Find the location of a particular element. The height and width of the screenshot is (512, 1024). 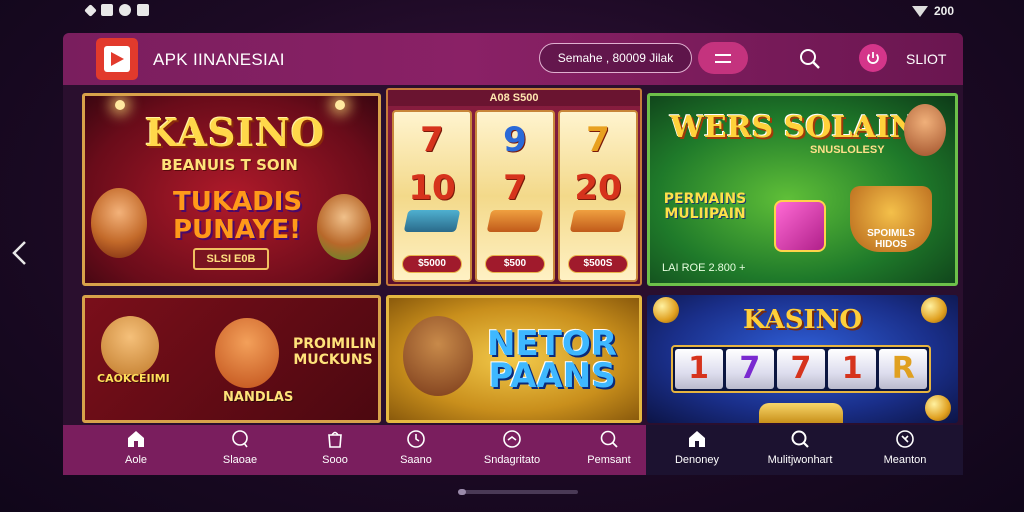

game-tile-netor: NETOR PAANS is located at coordinates (514, 359).